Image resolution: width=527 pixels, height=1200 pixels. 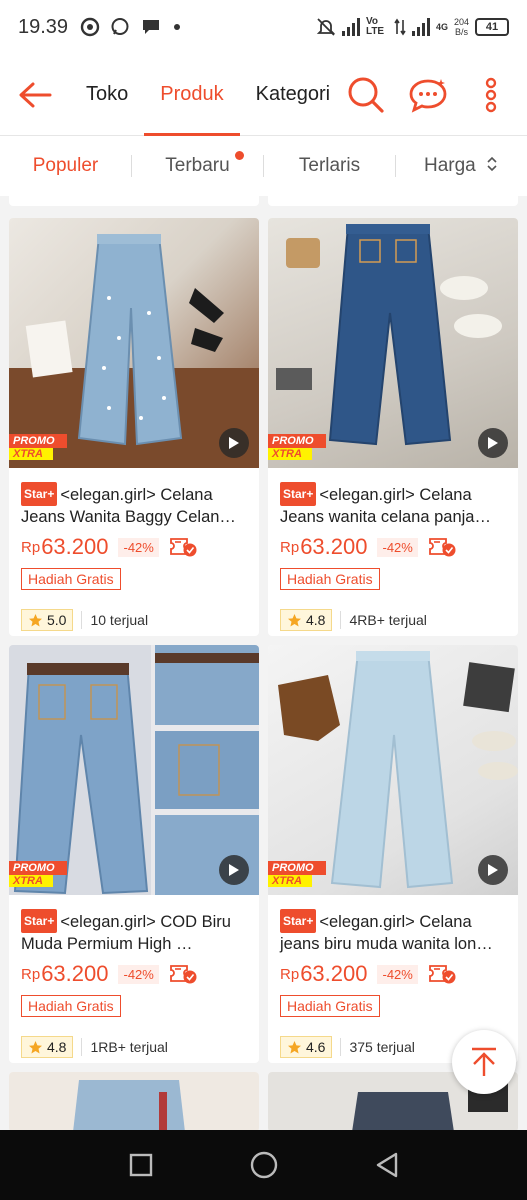 I want to click on more-vertical-icon, so click(x=491, y=95).